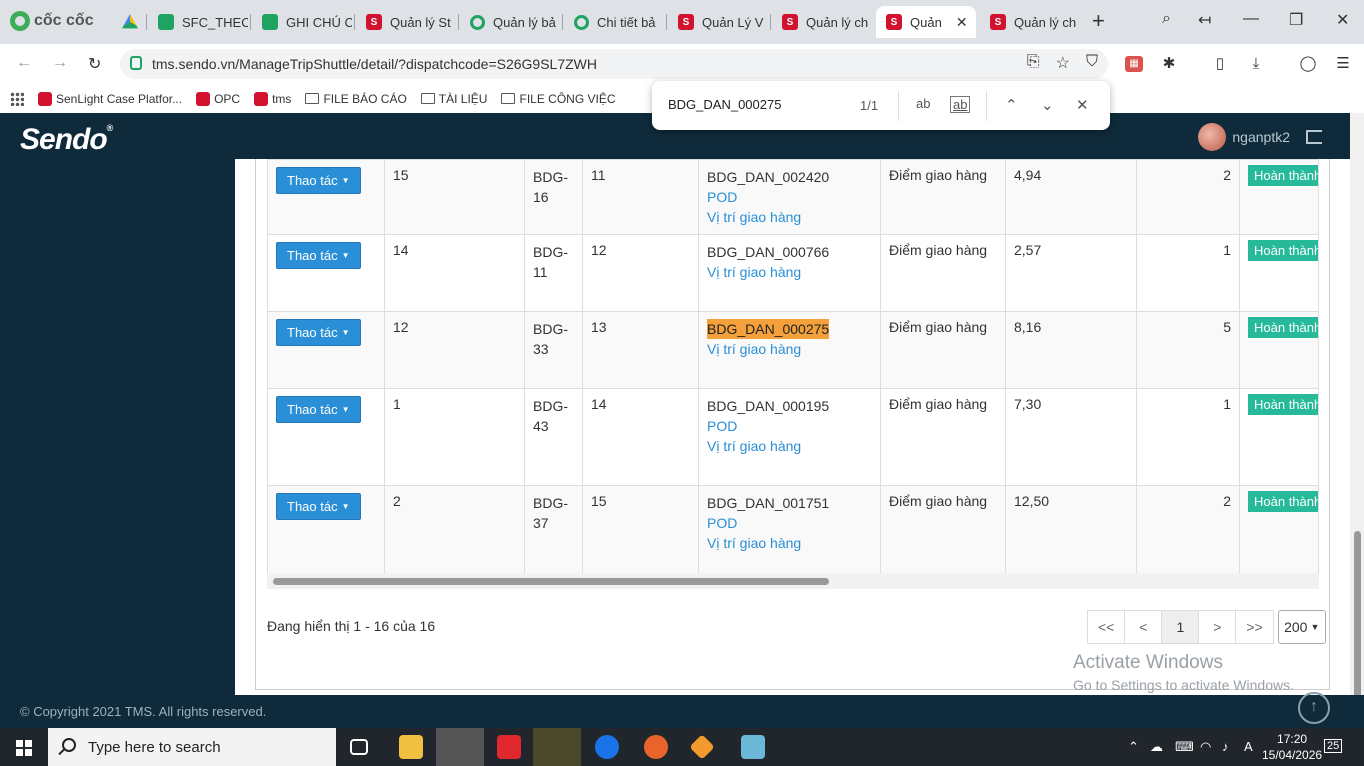  I want to click on page-size-select: 200 ▼, so click(1301, 627).